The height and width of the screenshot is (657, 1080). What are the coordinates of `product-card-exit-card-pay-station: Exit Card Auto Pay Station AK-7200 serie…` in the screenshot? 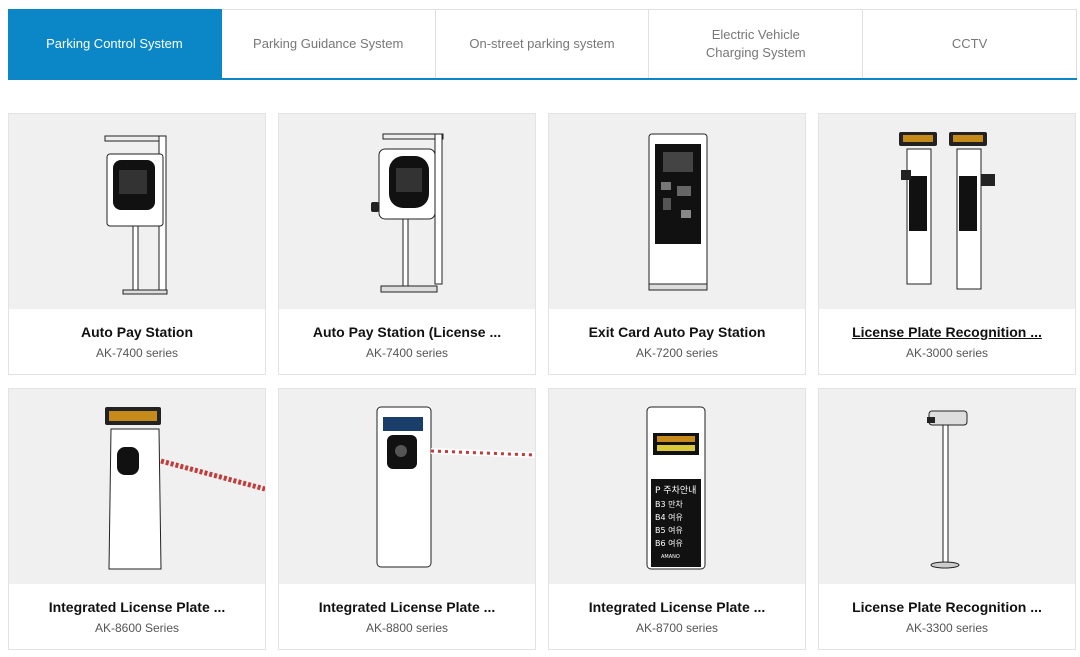 It's located at (677, 244).